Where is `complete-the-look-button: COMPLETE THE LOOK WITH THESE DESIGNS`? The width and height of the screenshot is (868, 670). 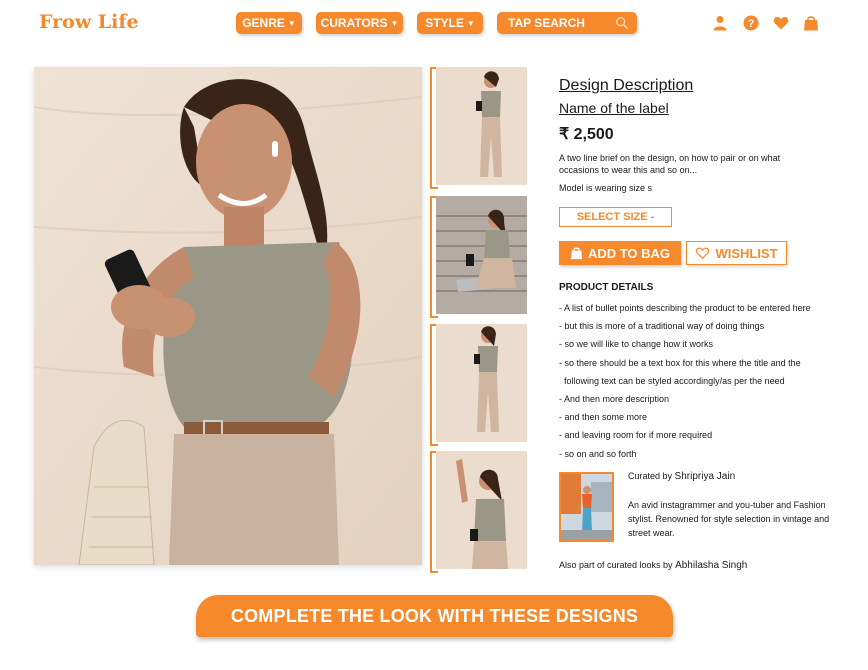 complete-the-look-button: COMPLETE THE LOOK WITH THESE DESIGNS is located at coordinates (434, 616).